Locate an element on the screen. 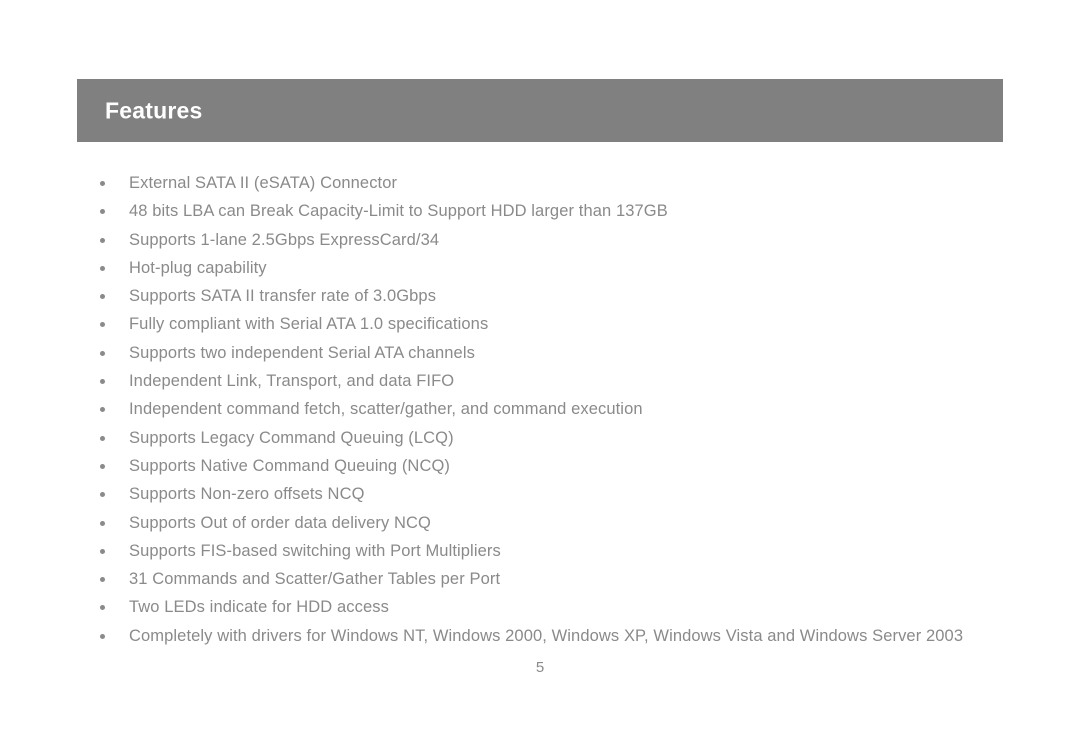  list-item-text: Supports Out of order data delivery NCQ is located at coordinates (280, 522).